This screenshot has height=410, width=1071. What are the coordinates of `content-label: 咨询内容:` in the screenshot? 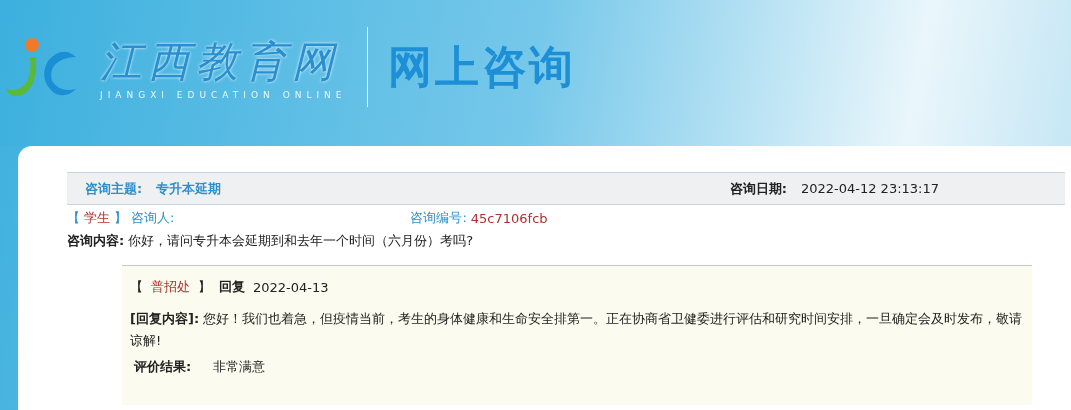 It's located at (96, 241).